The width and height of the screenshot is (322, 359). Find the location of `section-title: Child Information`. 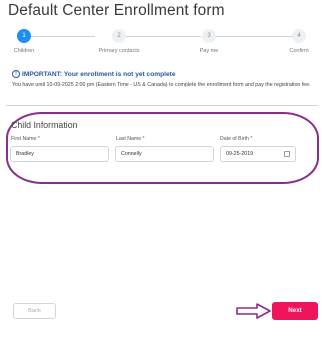

section-title: Child Information is located at coordinates (44, 125).